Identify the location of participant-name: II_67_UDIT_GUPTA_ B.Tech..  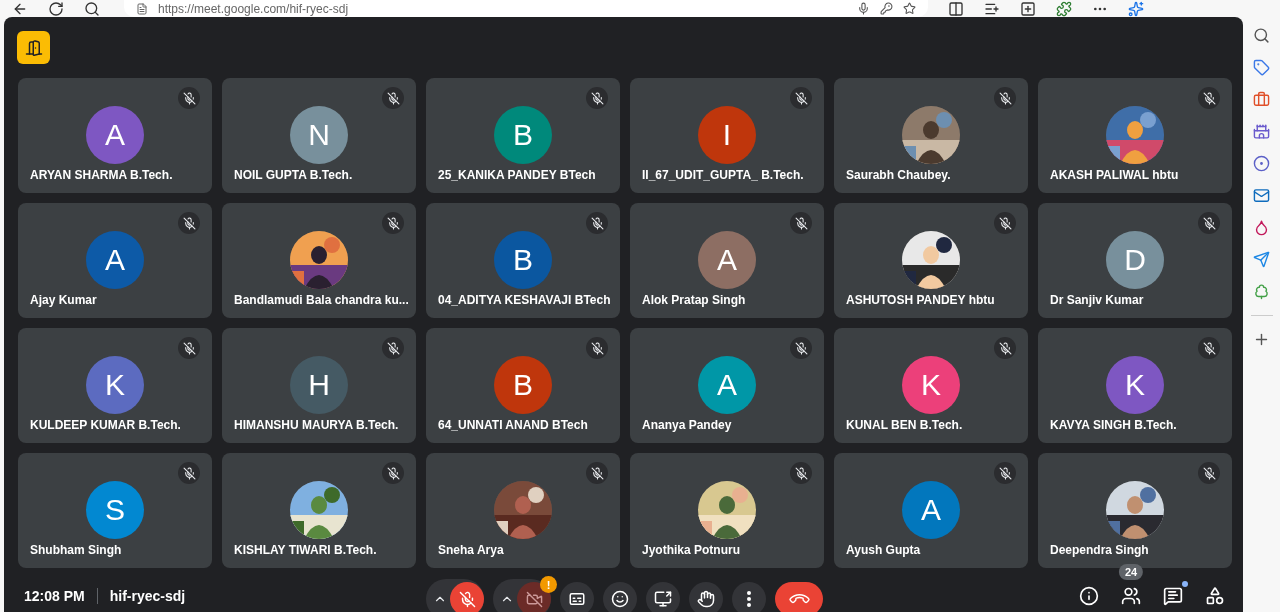
(723, 175).